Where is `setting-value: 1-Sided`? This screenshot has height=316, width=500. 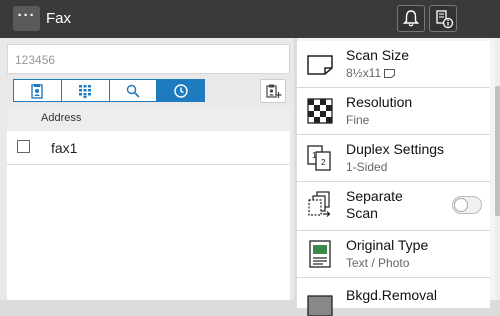 setting-value: 1-Sided is located at coordinates (367, 167).